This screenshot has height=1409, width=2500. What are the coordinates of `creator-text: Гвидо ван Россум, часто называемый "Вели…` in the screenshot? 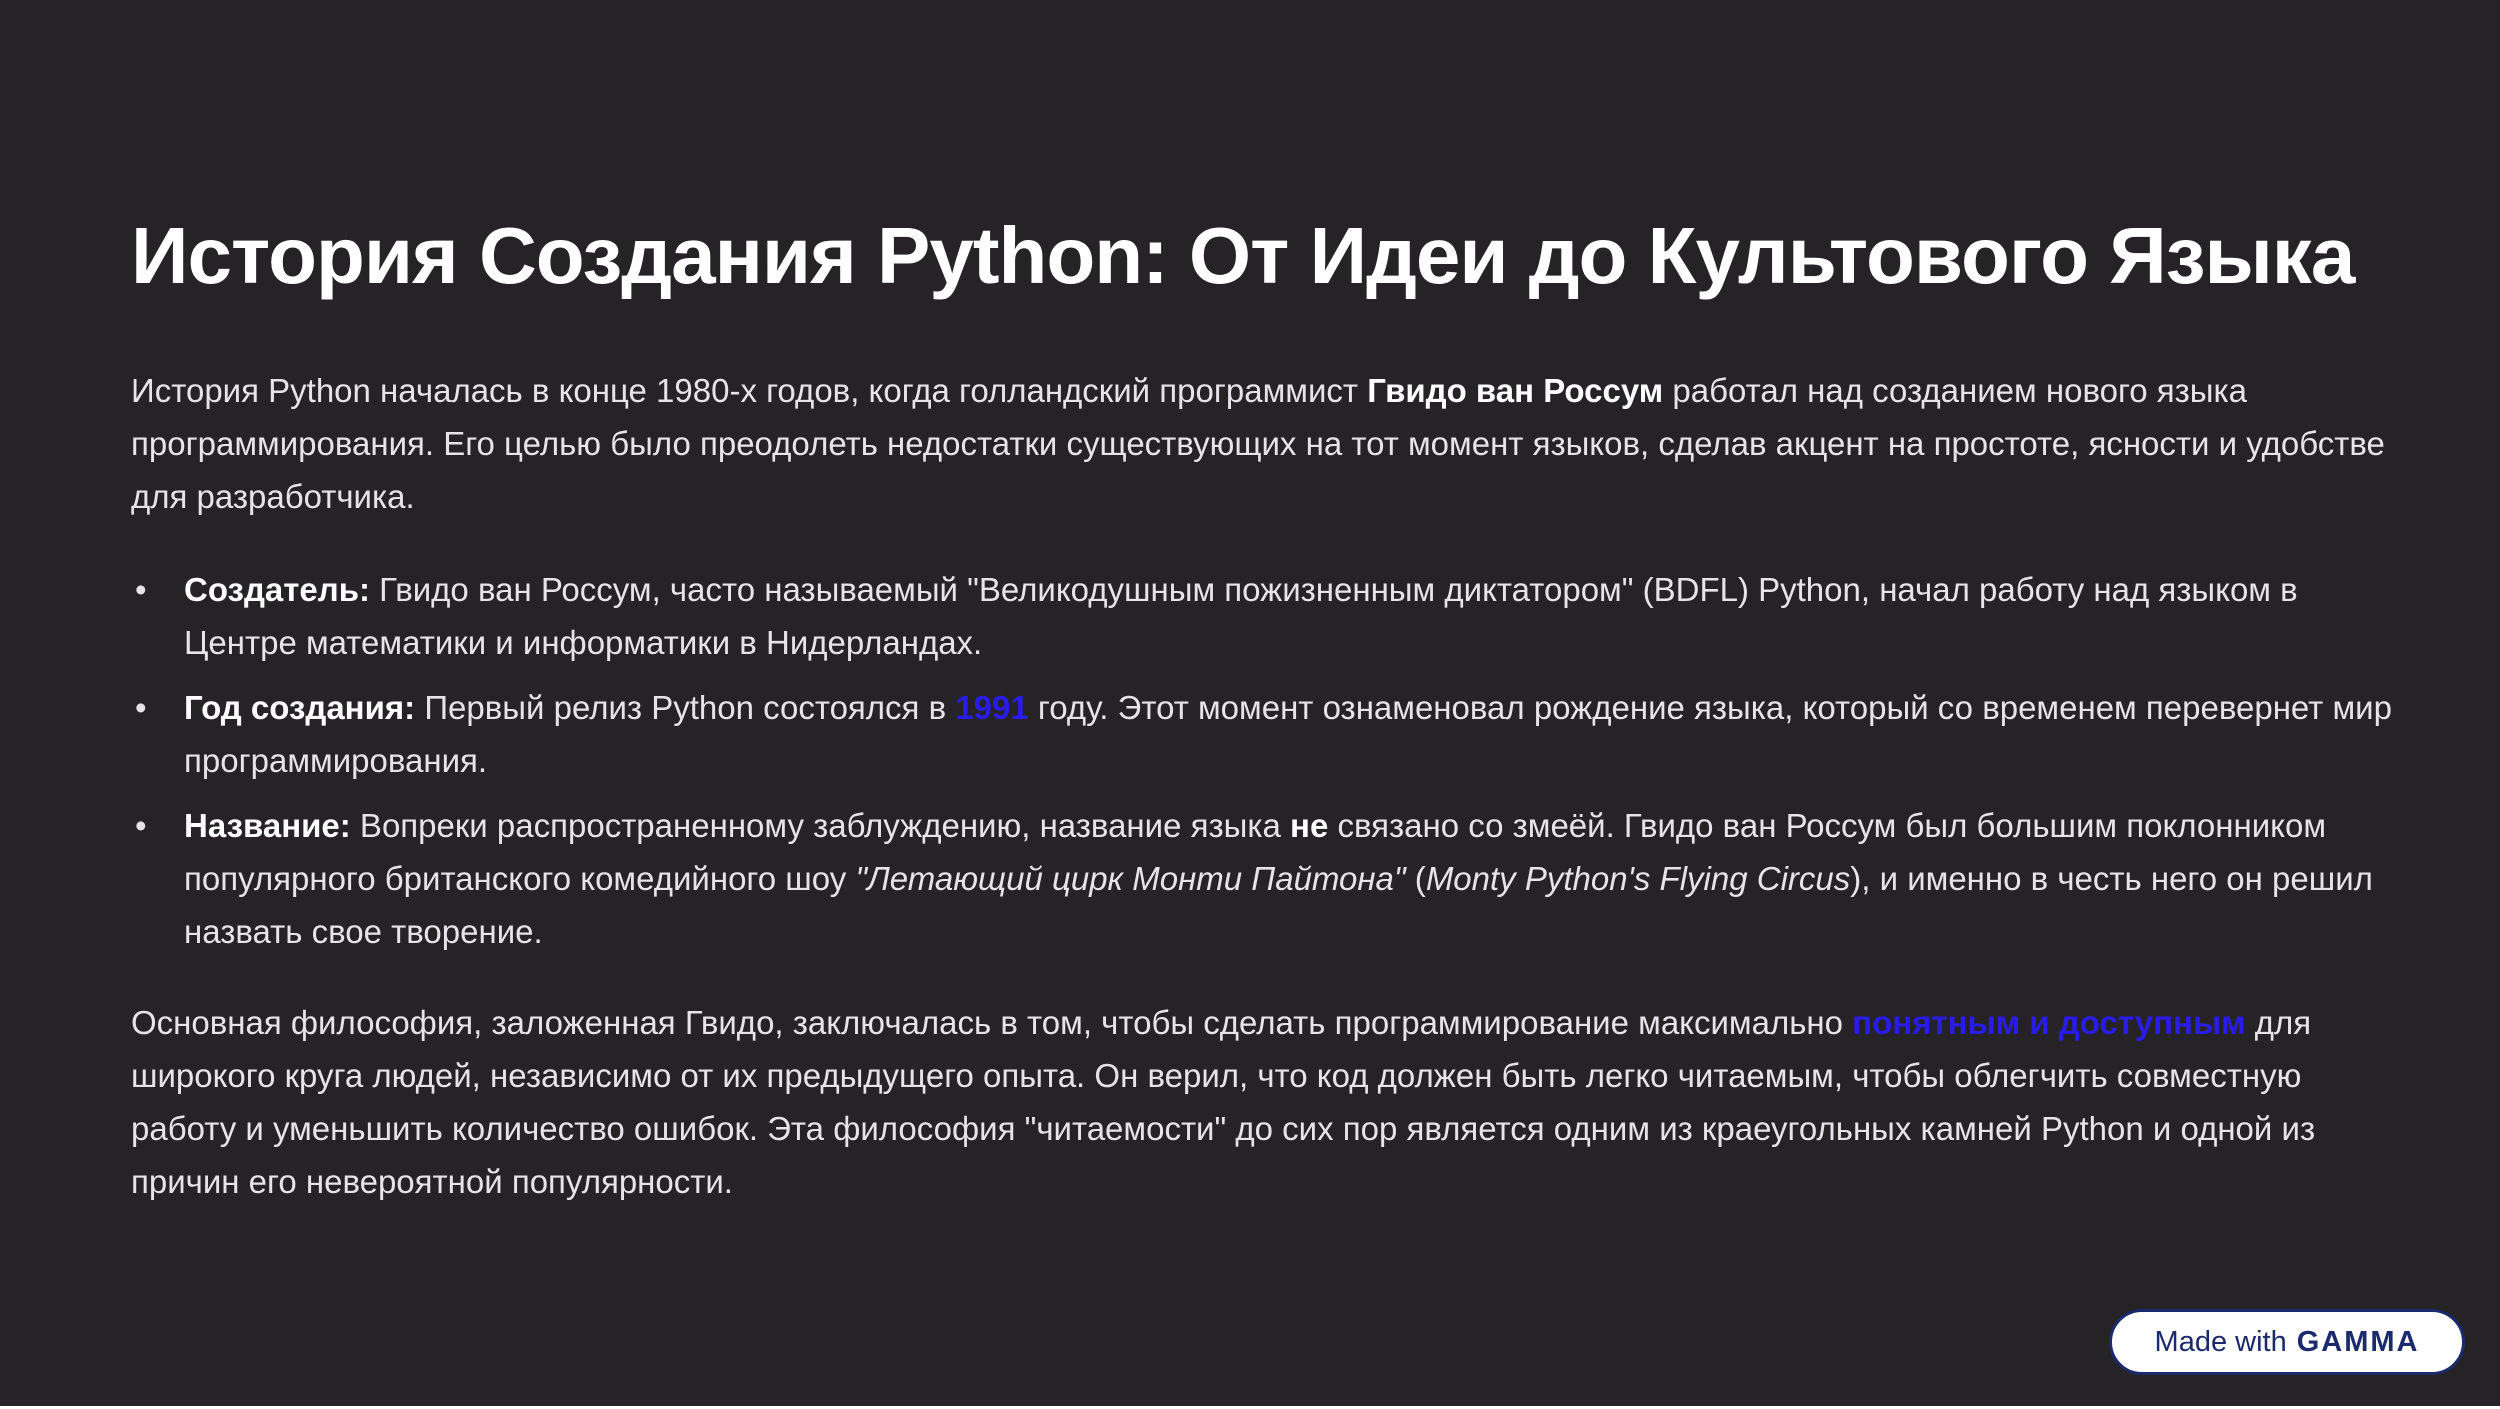 It's located at (1241, 616).